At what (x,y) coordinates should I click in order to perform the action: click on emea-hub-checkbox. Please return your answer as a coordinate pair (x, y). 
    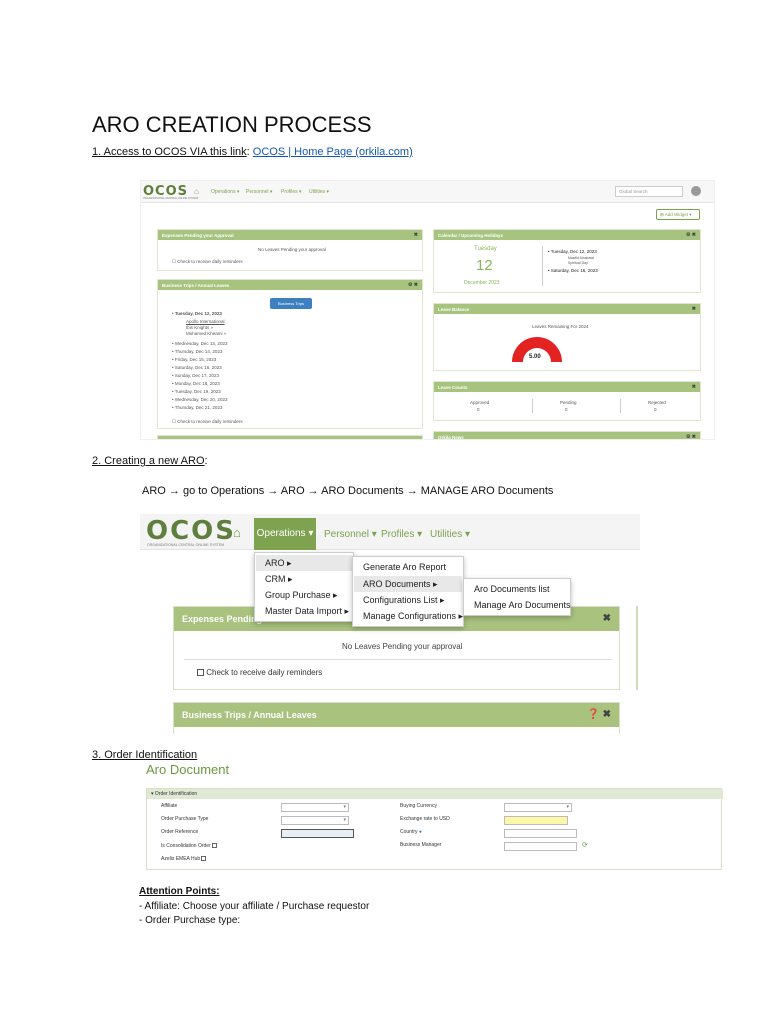
    Looking at the image, I should click on (204, 859).